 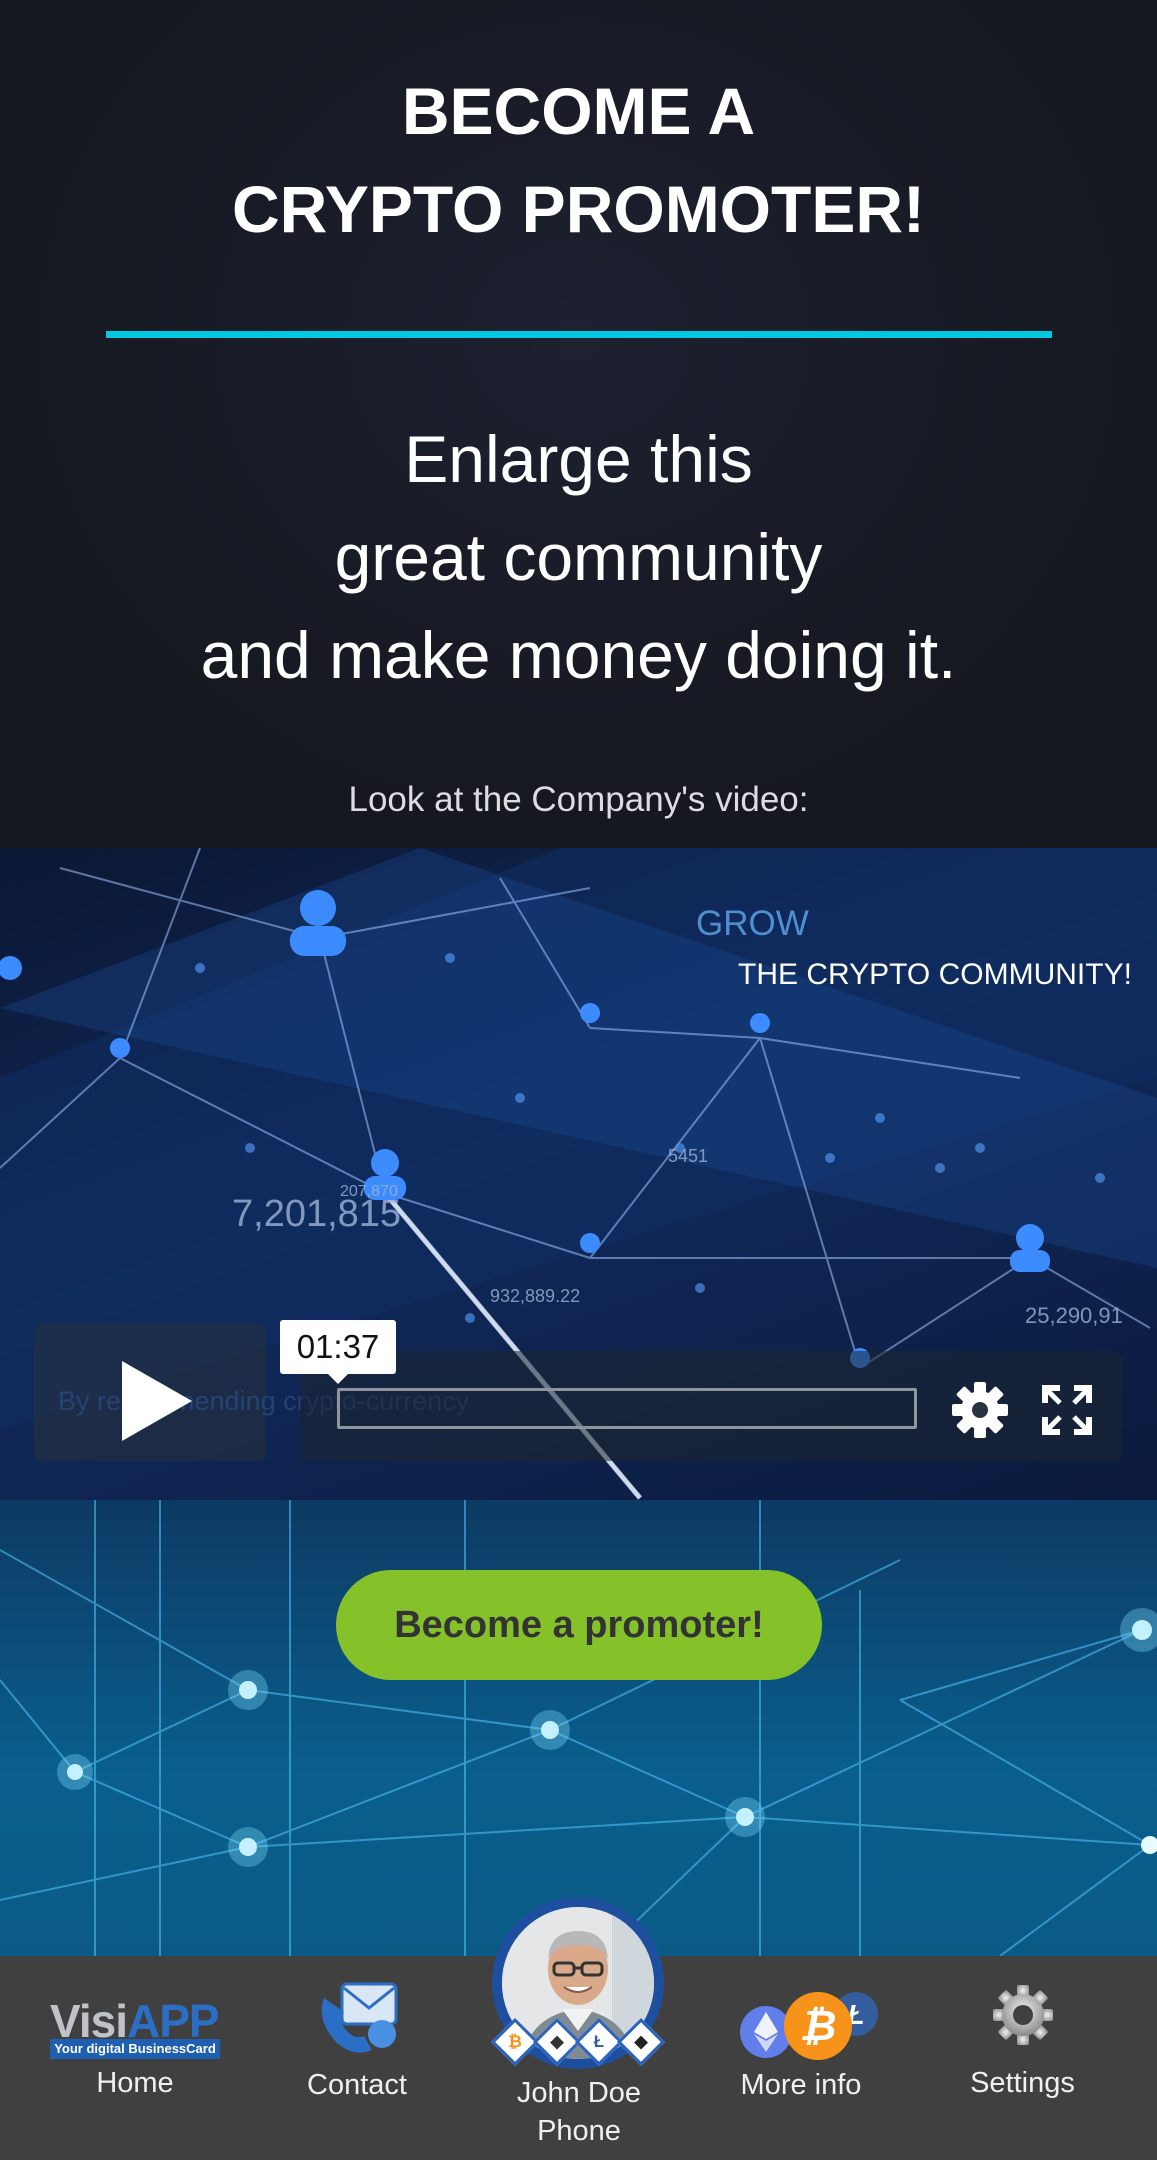 I want to click on nav-more-info: Ł ₿ More info, so click(x=801, y=2058).